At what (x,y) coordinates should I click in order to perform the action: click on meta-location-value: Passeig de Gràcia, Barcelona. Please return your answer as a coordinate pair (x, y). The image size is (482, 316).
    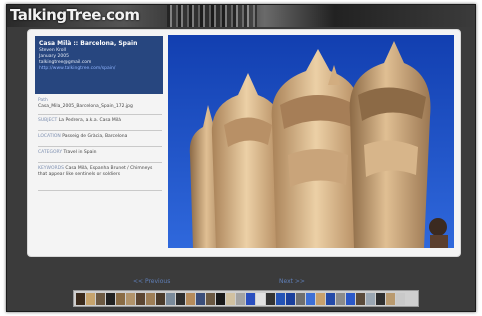
    Looking at the image, I should click on (95, 136).